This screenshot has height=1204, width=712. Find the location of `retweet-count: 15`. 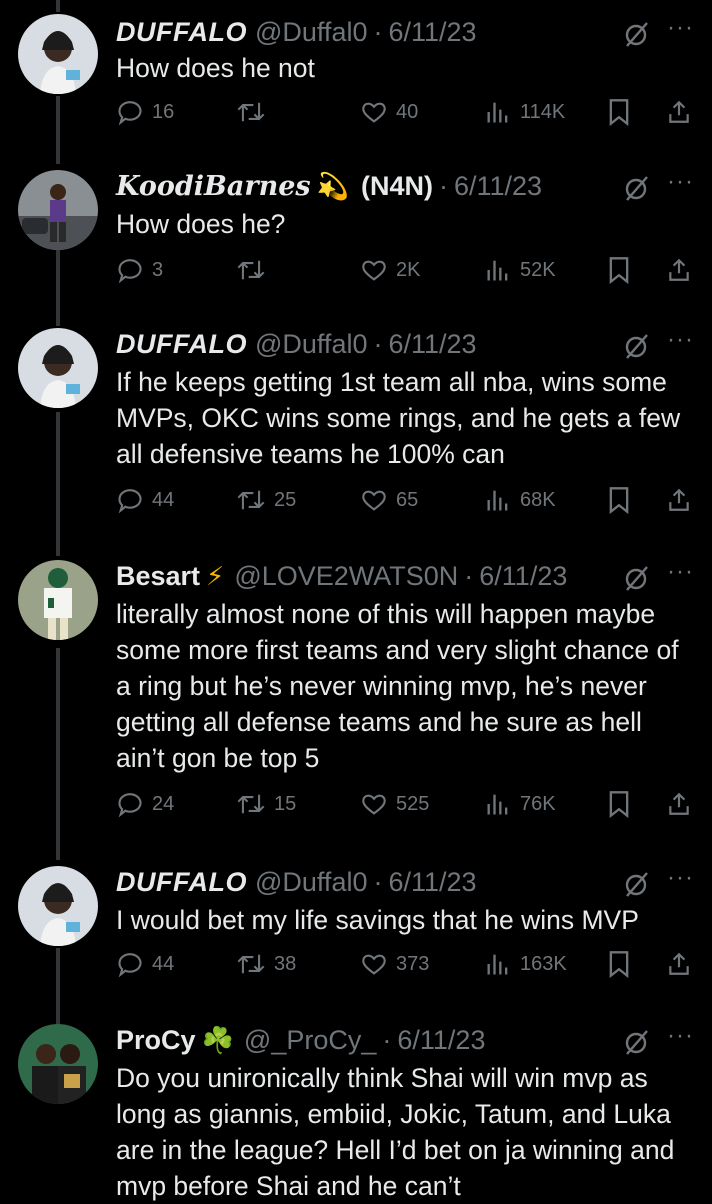

retweet-count: 15 is located at coordinates (285, 803).